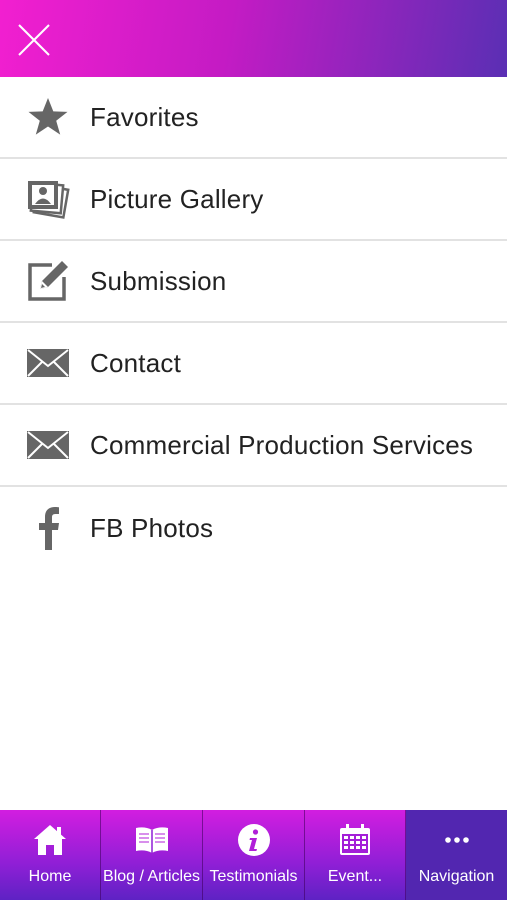 This screenshot has width=507, height=900. What do you see at coordinates (253, 118) in the screenshot?
I see `menu-item-favorites: Favorites` at bounding box center [253, 118].